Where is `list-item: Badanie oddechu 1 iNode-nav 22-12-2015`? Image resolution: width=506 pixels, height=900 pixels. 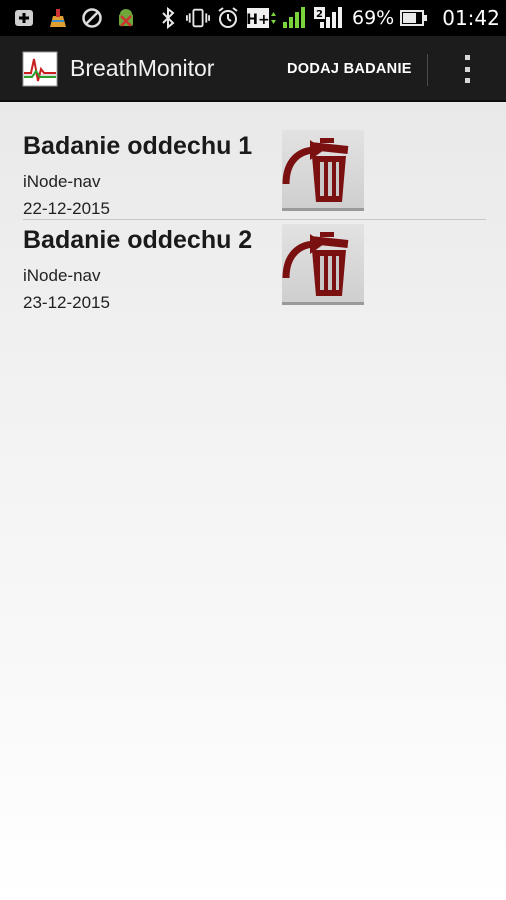 list-item: Badanie oddechu 1 iNode-nav 22-12-2015 is located at coordinates (253, 178).